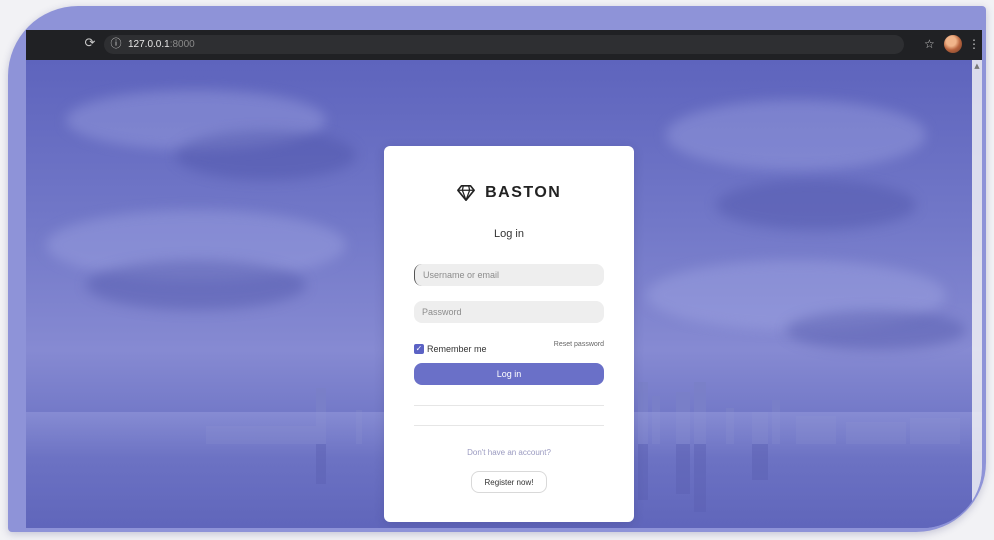 The width and height of the screenshot is (994, 540). Describe the element at coordinates (509, 482) in the screenshot. I see `register-button: Register now!` at that location.